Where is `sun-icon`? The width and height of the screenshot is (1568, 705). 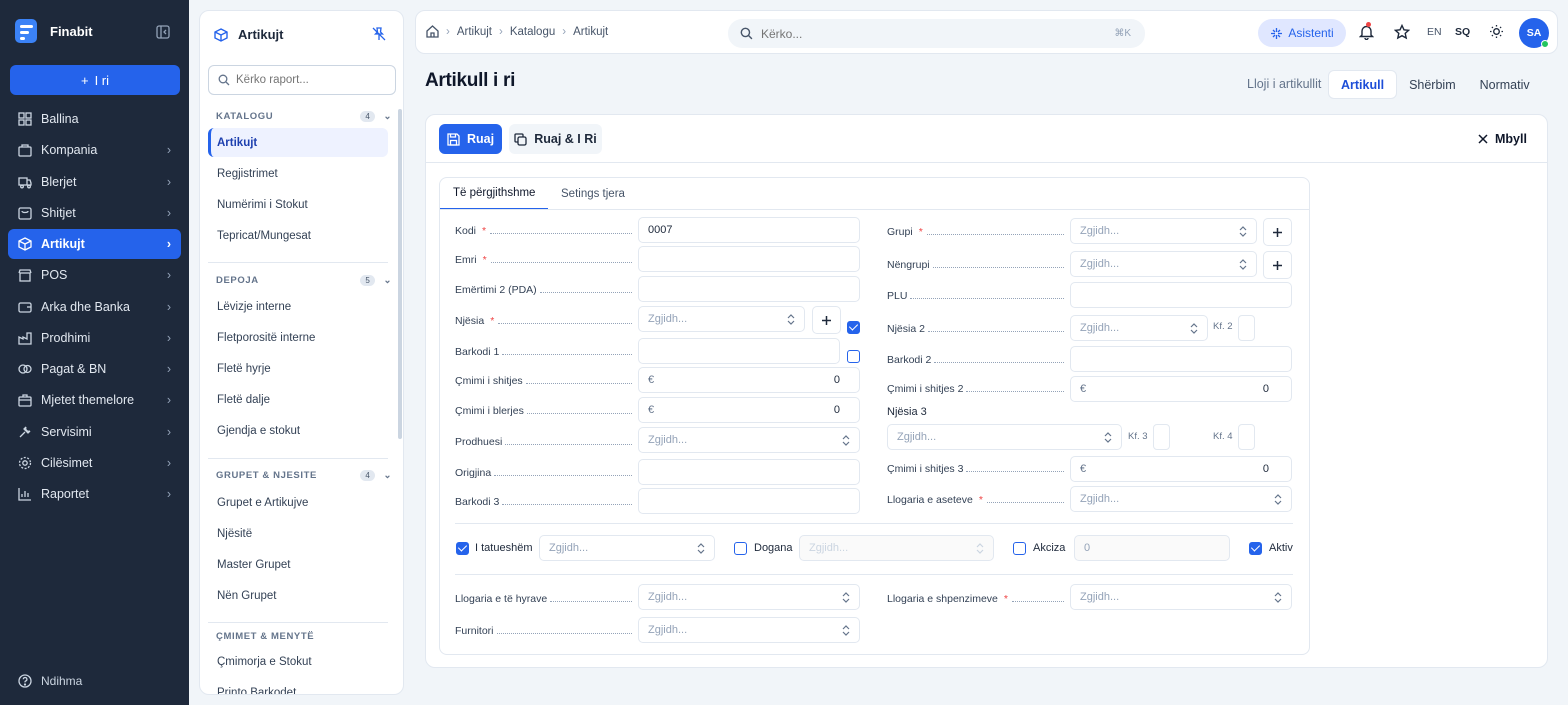 sun-icon is located at coordinates (1496, 31).